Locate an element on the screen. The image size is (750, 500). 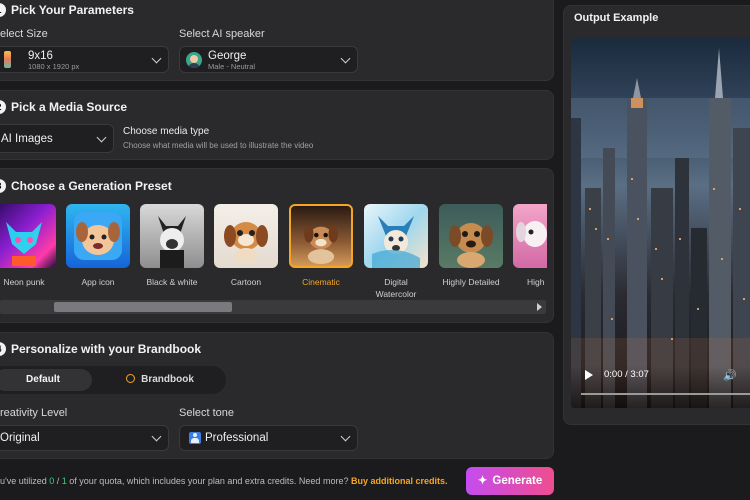
media-type-title: Choose media type is located at coordinates (166, 131).